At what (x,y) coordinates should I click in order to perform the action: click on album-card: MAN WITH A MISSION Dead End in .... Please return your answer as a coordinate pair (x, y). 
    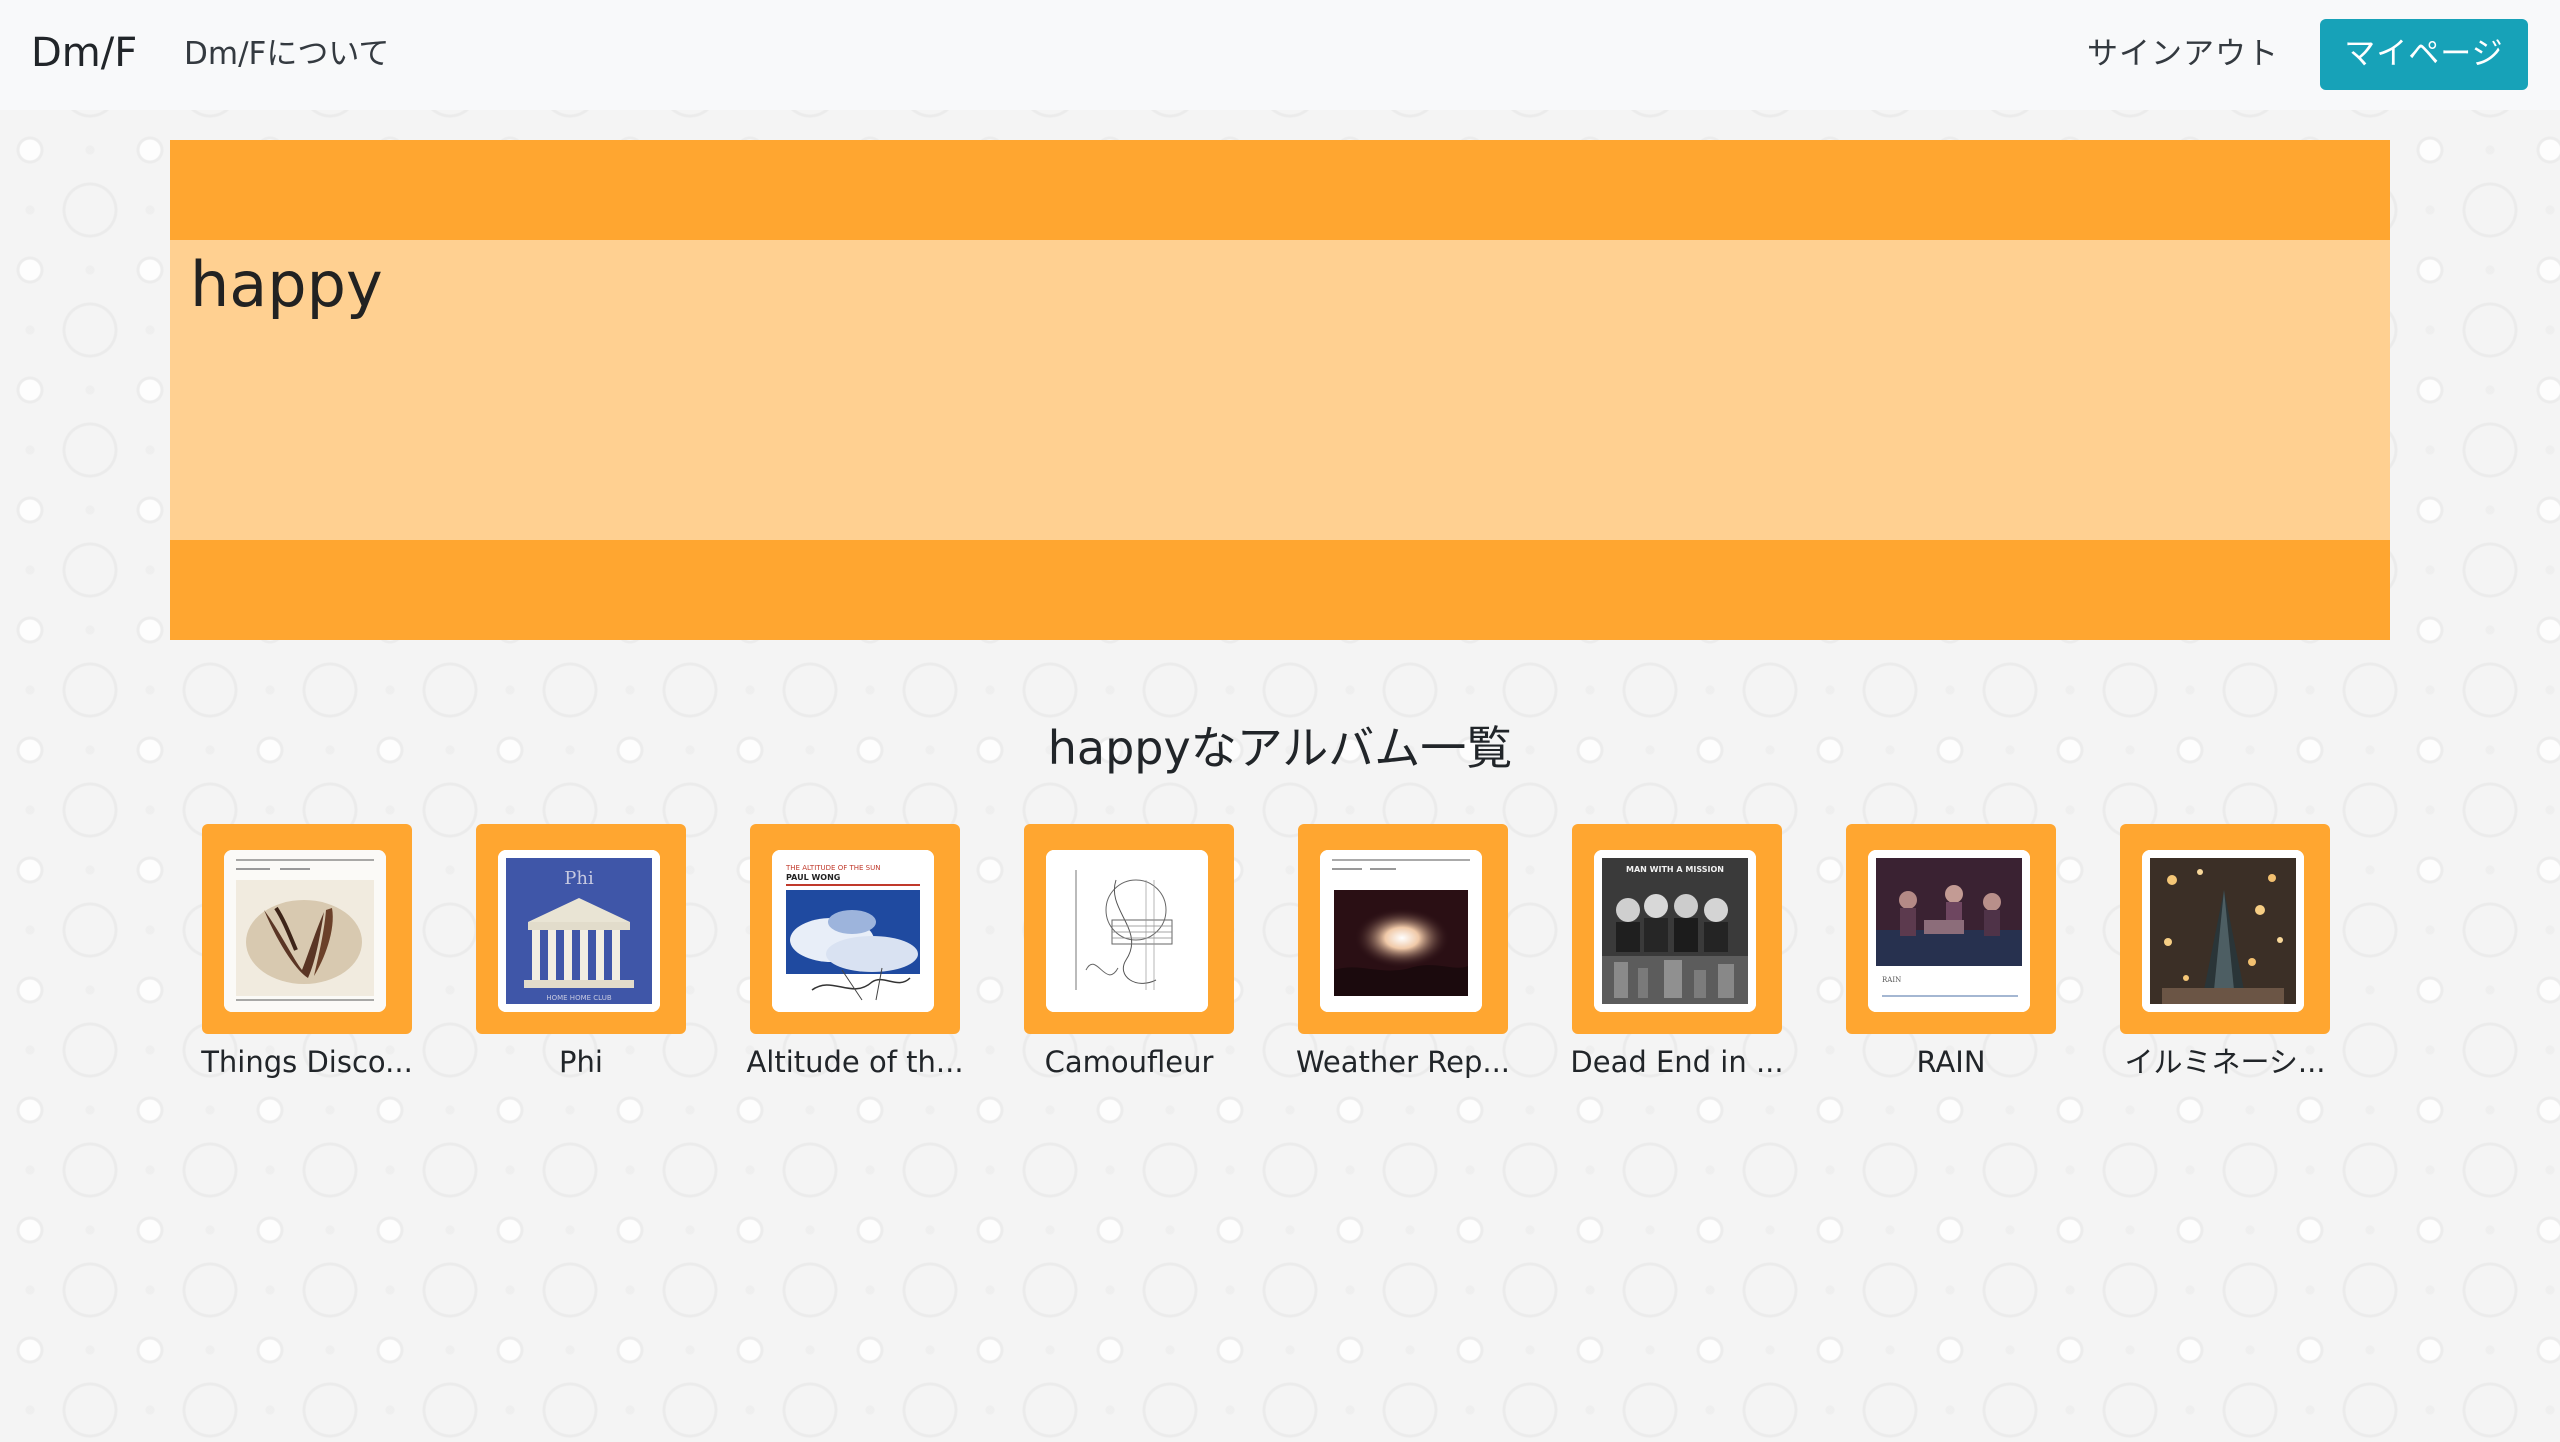
    Looking at the image, I should click on (1677, 954).